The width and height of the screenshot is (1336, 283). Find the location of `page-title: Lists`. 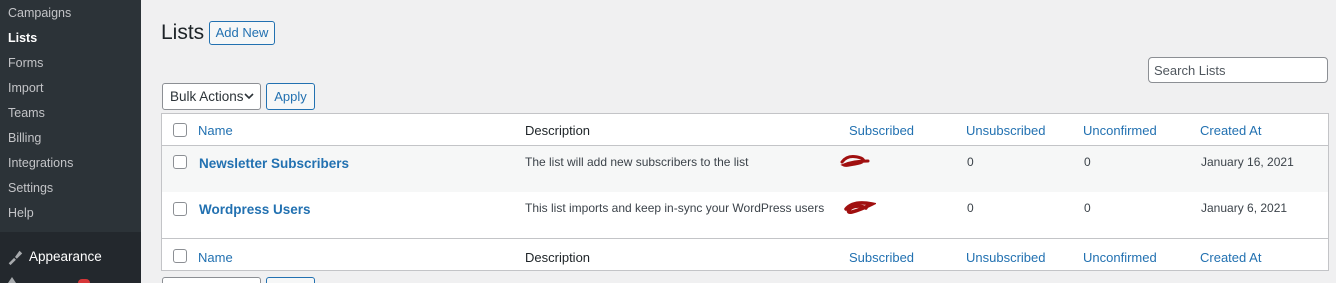

page-title: Lists is located at coordinates (183, 32).